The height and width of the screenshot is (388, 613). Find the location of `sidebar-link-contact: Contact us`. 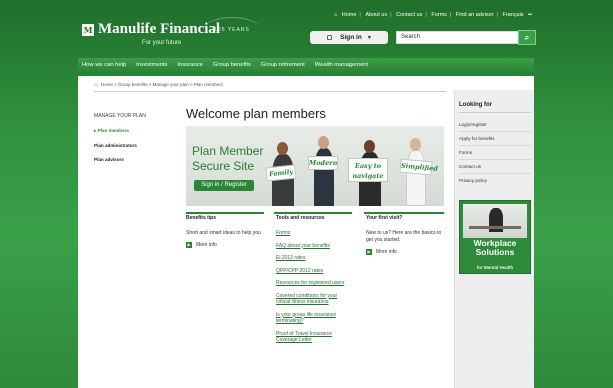

sidebar-link-contact: Contact us is located at coordinates (470, 166).